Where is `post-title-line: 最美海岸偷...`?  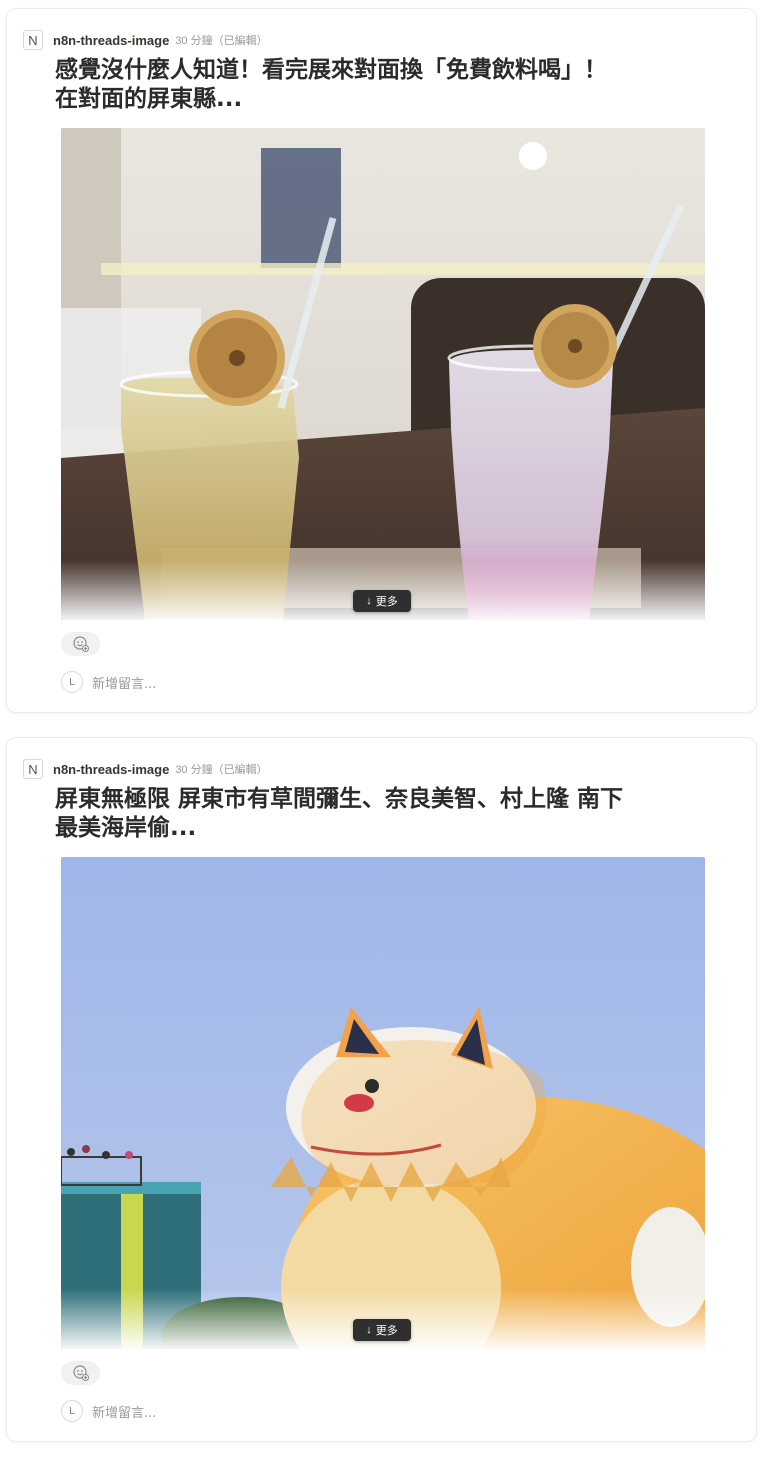 post-title-line: 最美海岸偷... is located at coordinates (126, 828).